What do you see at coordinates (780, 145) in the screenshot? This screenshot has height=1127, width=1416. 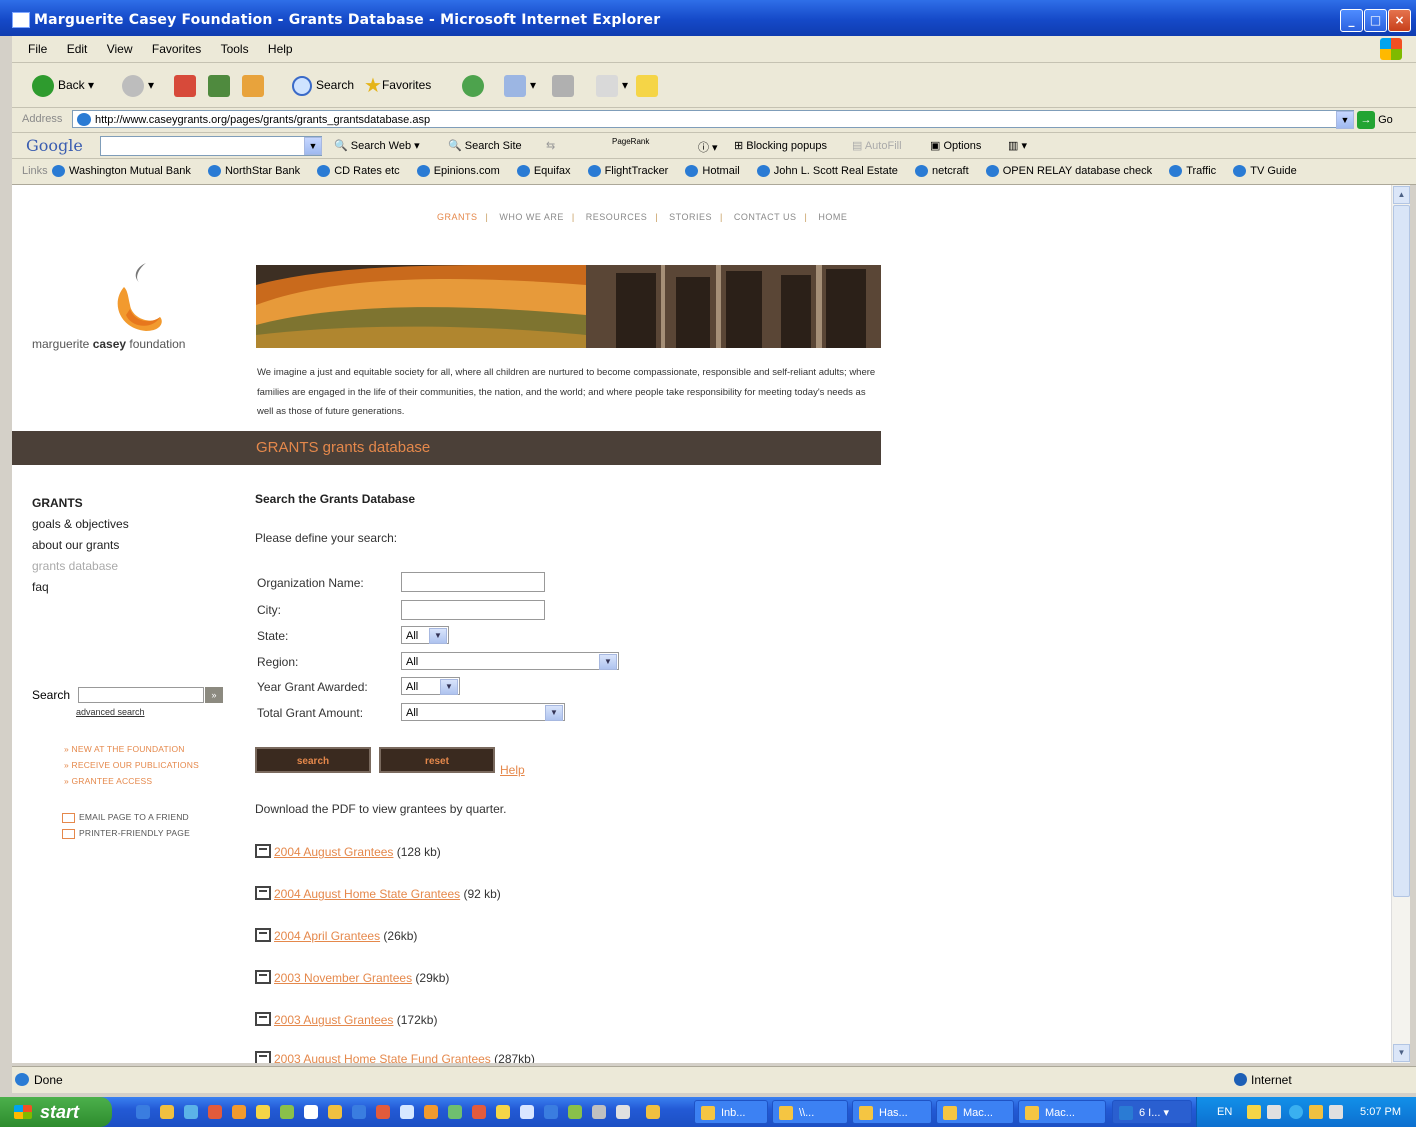 I see `popup-blocker-button: ⊞ Blocking popups` at bounding box center [780, 145].